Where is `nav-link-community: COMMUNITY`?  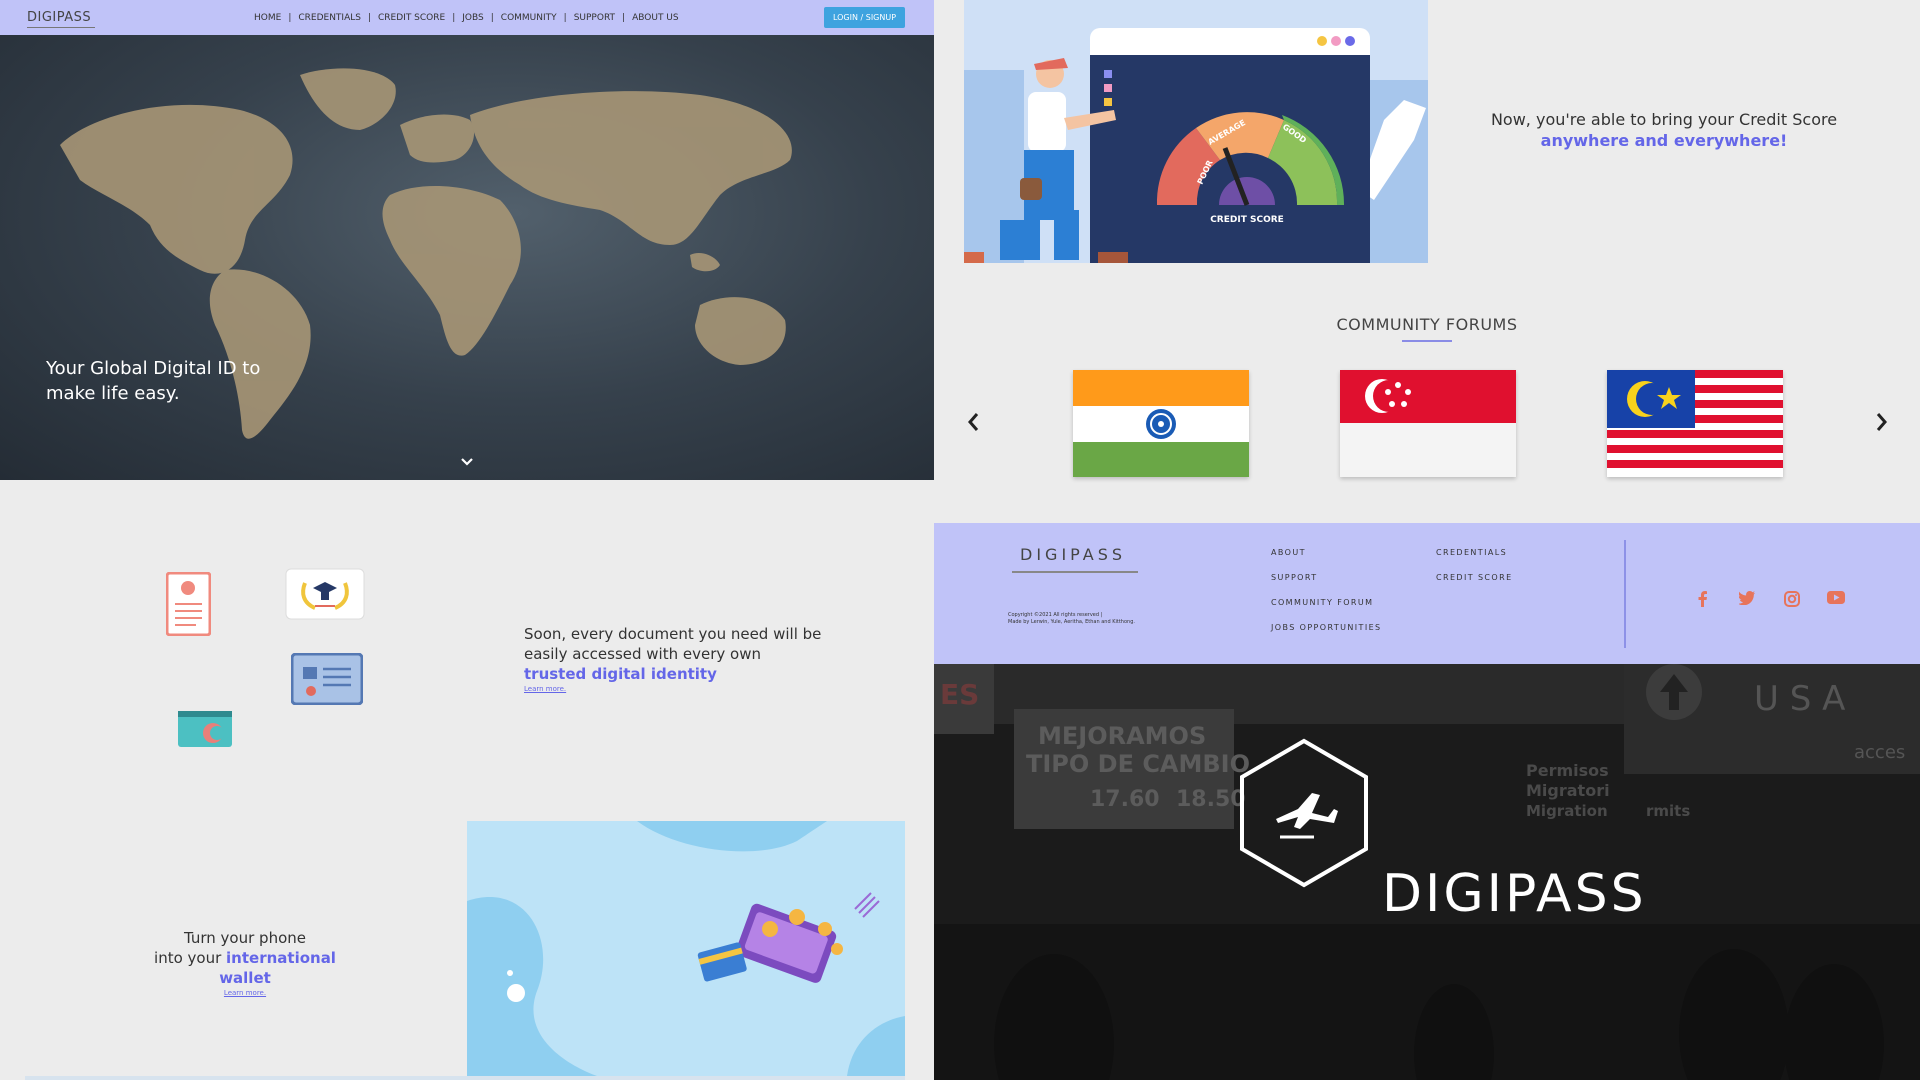
nav-link-community: COMMUNITY is located at coordinates (529, 18).